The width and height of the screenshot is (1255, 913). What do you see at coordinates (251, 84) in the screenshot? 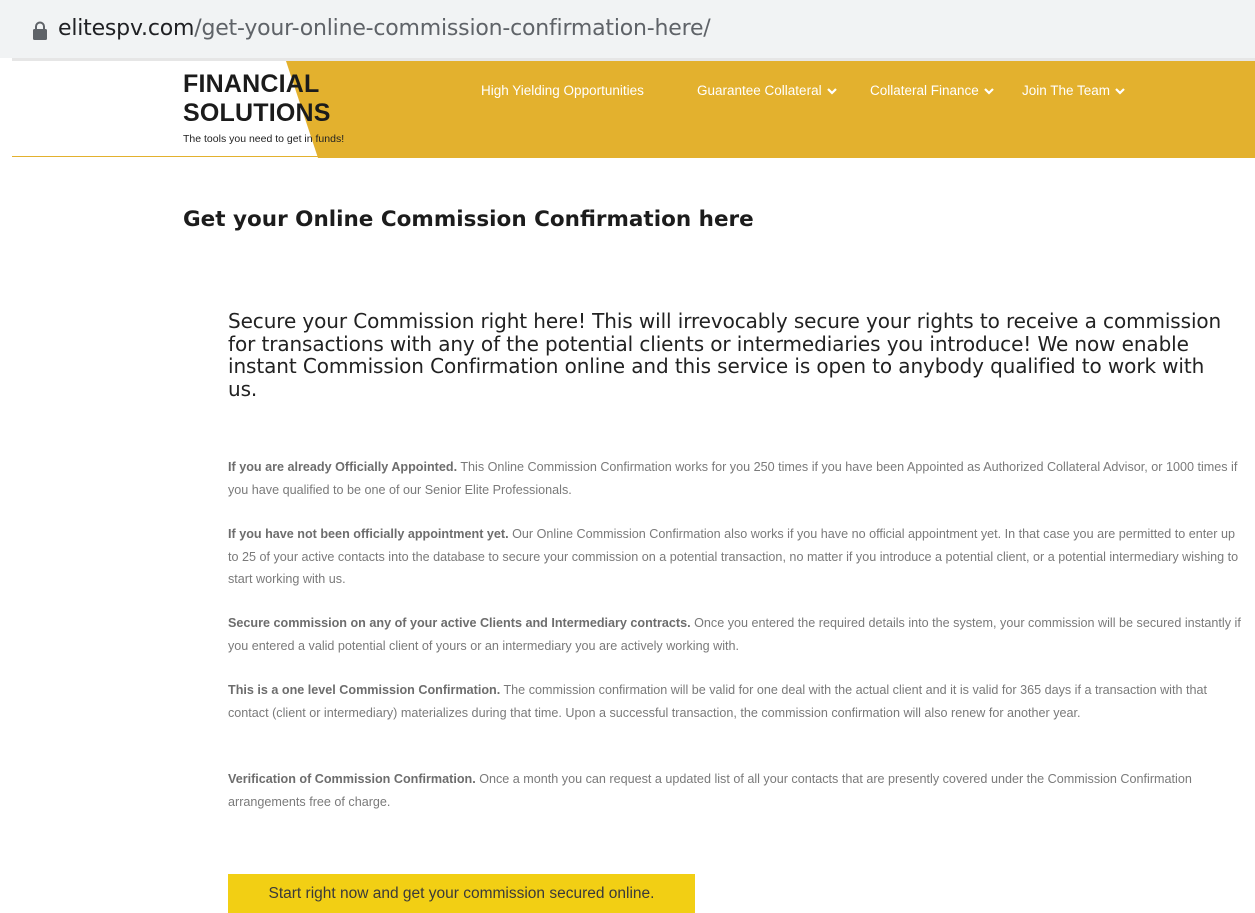
I see `brand-name-line1: FINANCIAL` at bounding box center [251, 84].